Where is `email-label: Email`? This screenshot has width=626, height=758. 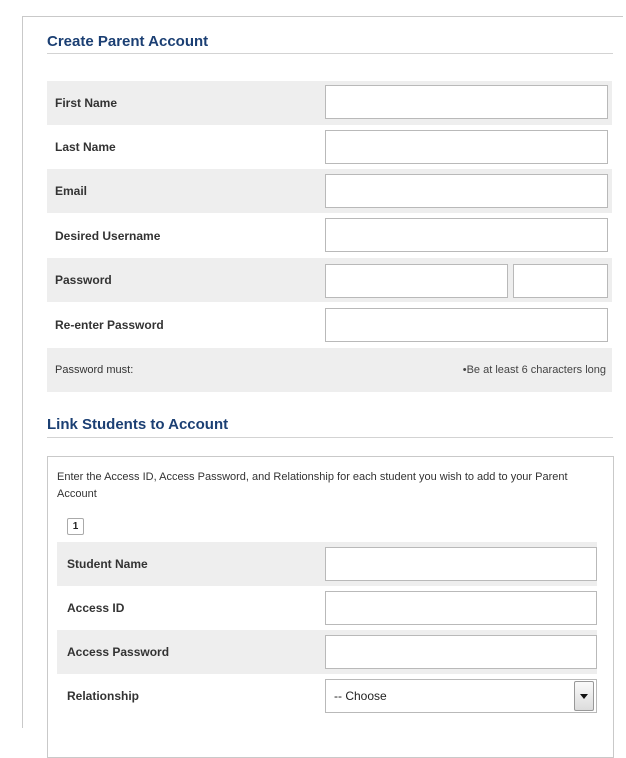
email-label: Email is located at coordinates (71, 191).